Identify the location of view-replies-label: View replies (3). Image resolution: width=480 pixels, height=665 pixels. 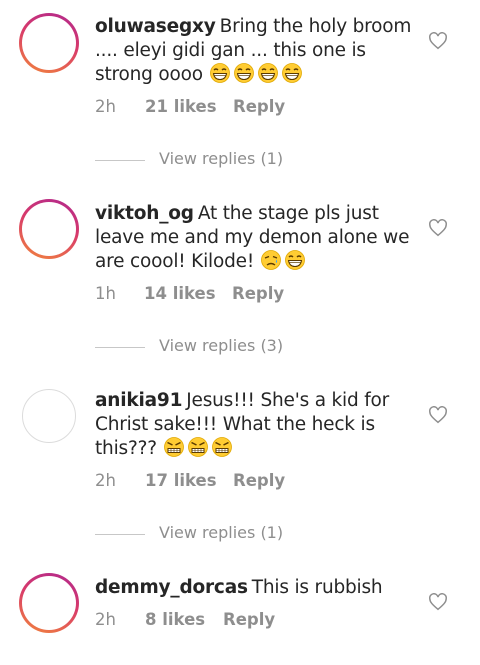
(221, 345).